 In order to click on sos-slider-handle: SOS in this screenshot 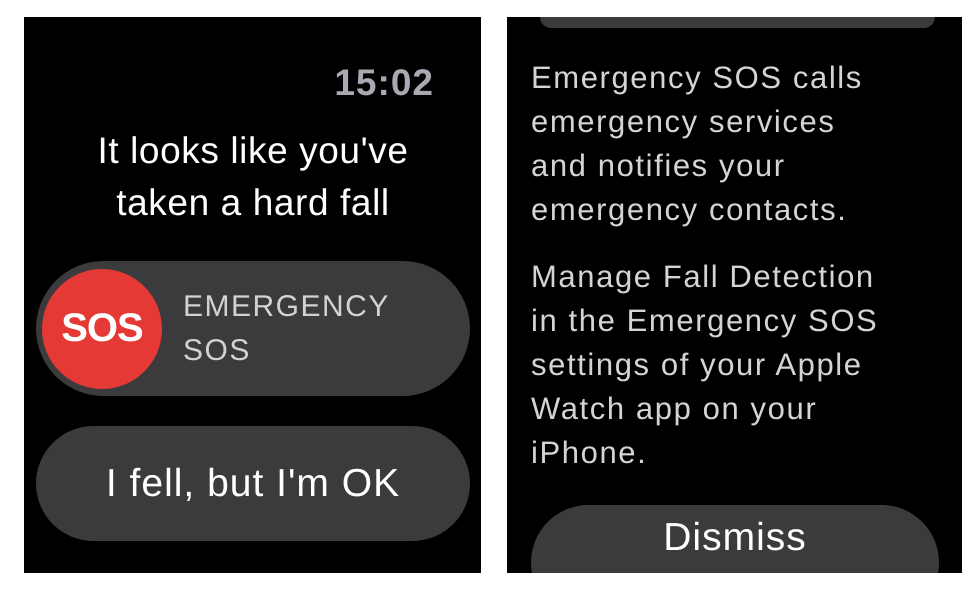, I will do `click(102, 328)`.